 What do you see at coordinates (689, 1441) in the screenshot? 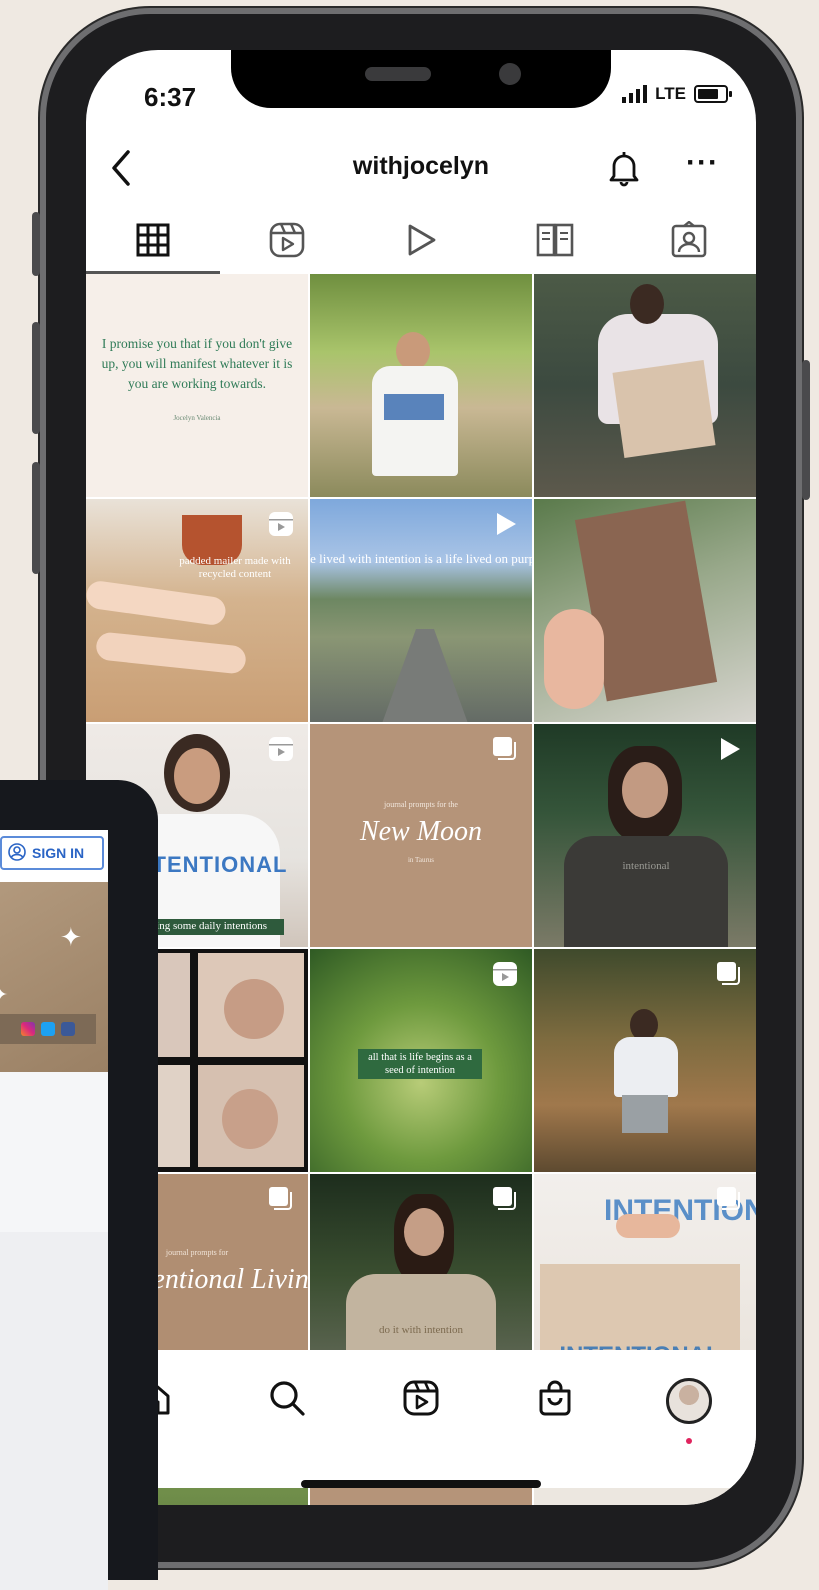
I see `profile-notification-dot` at bounding box center [689, 1441].